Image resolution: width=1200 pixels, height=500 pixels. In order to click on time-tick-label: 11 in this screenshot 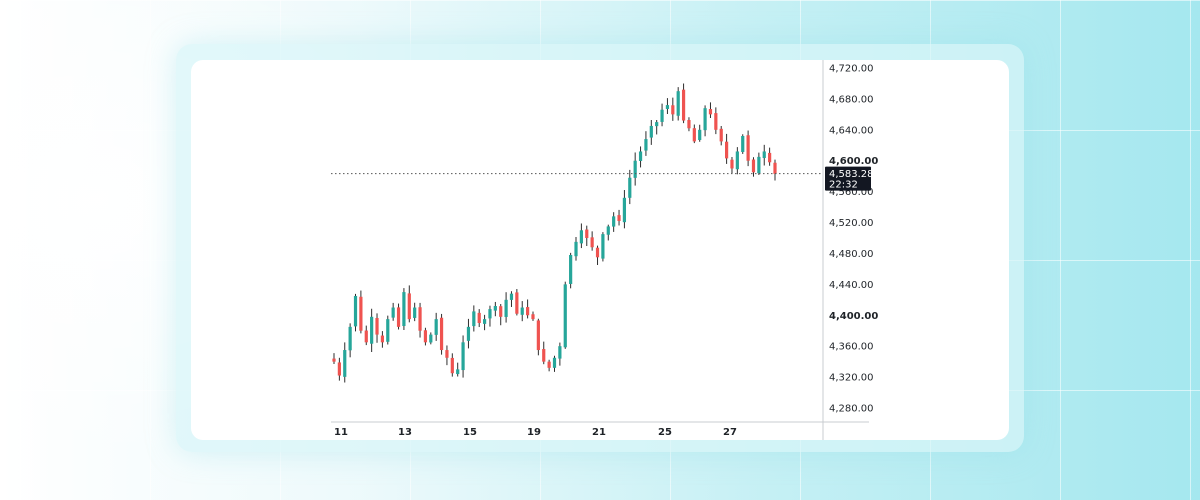, I will do `click(341, 432)`.